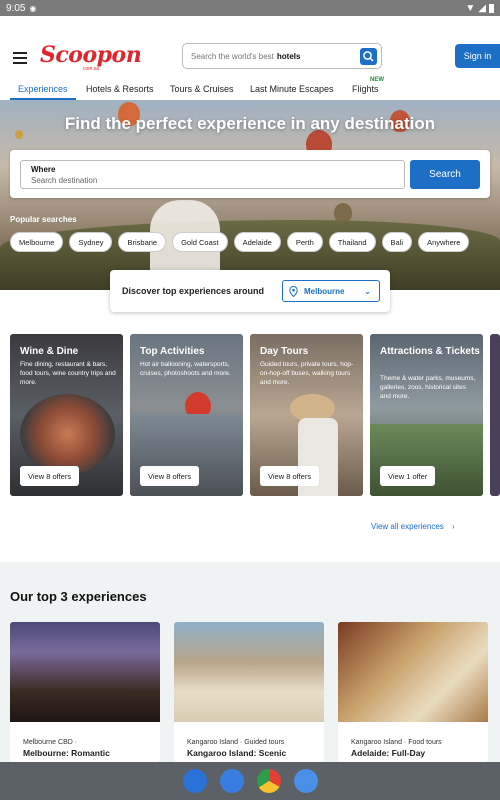 The height and width of the screenshot is (800, 500). What do you see at coordinates (367, 291) in the screenshot?
I see `chevron-down-icon: ⌄` at bounding box center [367, 291].